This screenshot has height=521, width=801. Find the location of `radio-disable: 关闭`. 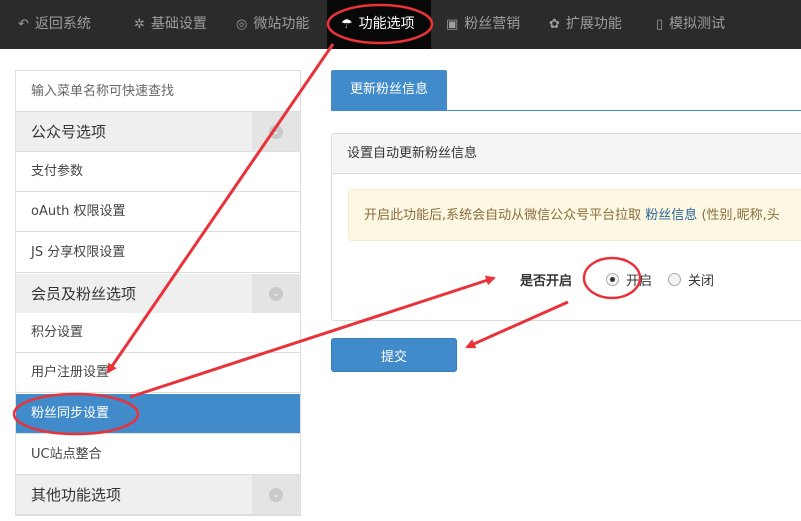

radio-disable: 关闭 is located at coordinates (691, 279).